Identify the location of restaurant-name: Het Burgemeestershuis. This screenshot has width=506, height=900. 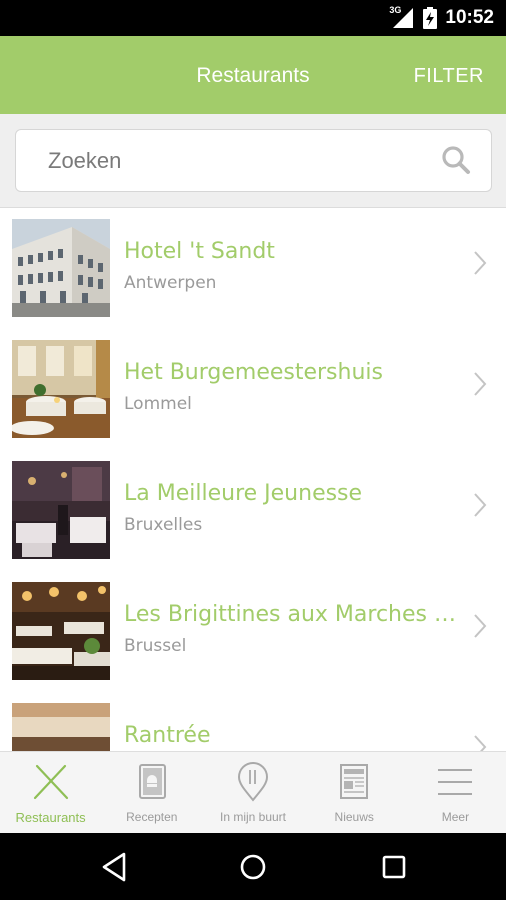
(253, 372).